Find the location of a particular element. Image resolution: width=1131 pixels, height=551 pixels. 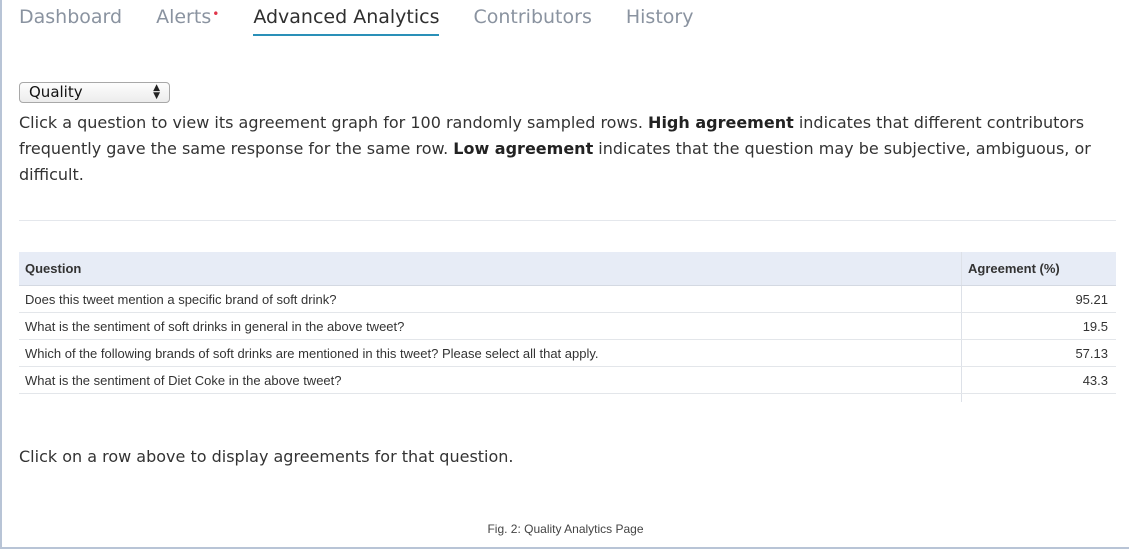

tab-label: Contributors is located at coordinates (532, 17).